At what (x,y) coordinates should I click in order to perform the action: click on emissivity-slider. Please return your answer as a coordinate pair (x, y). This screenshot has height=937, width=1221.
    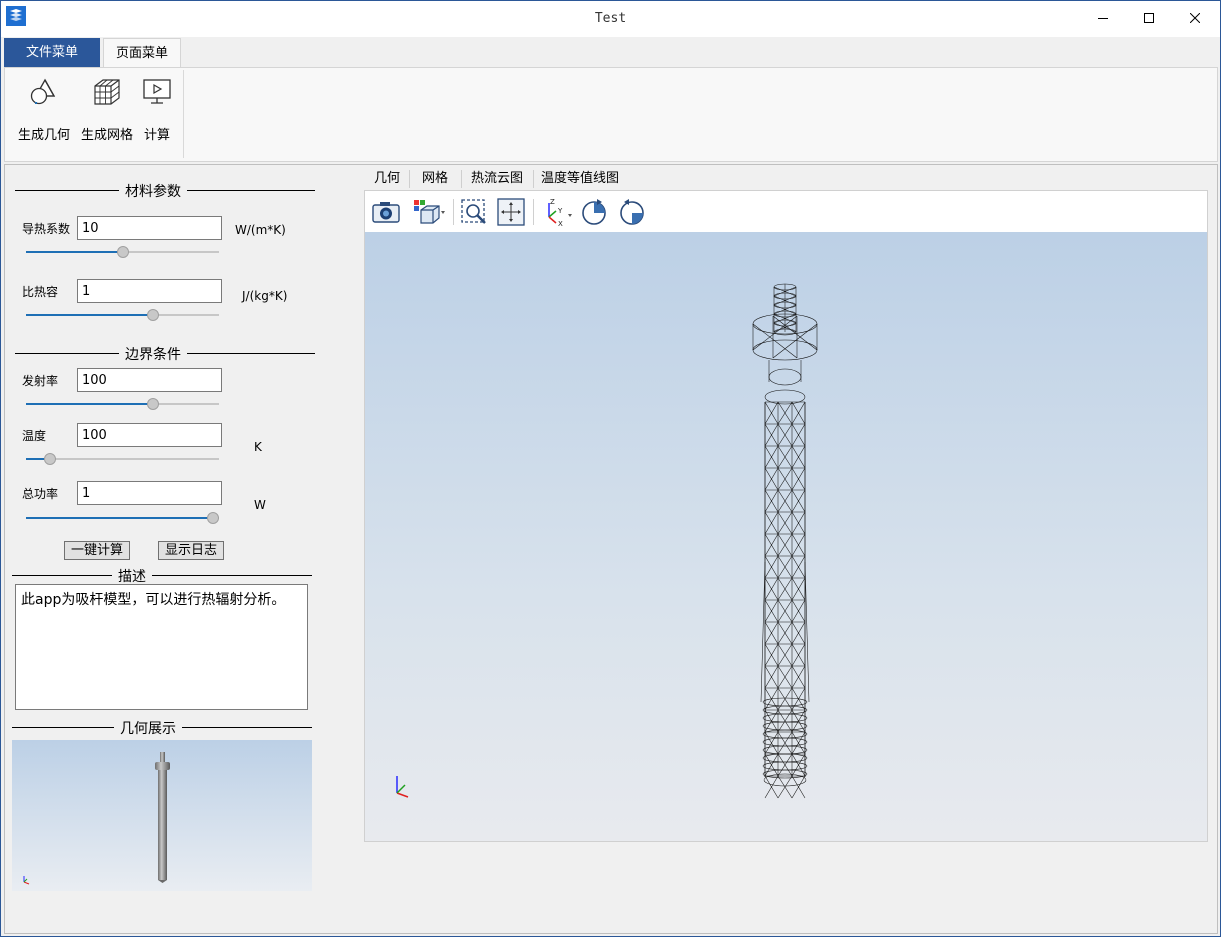
    Looking at the image, I should click on (122, 404).